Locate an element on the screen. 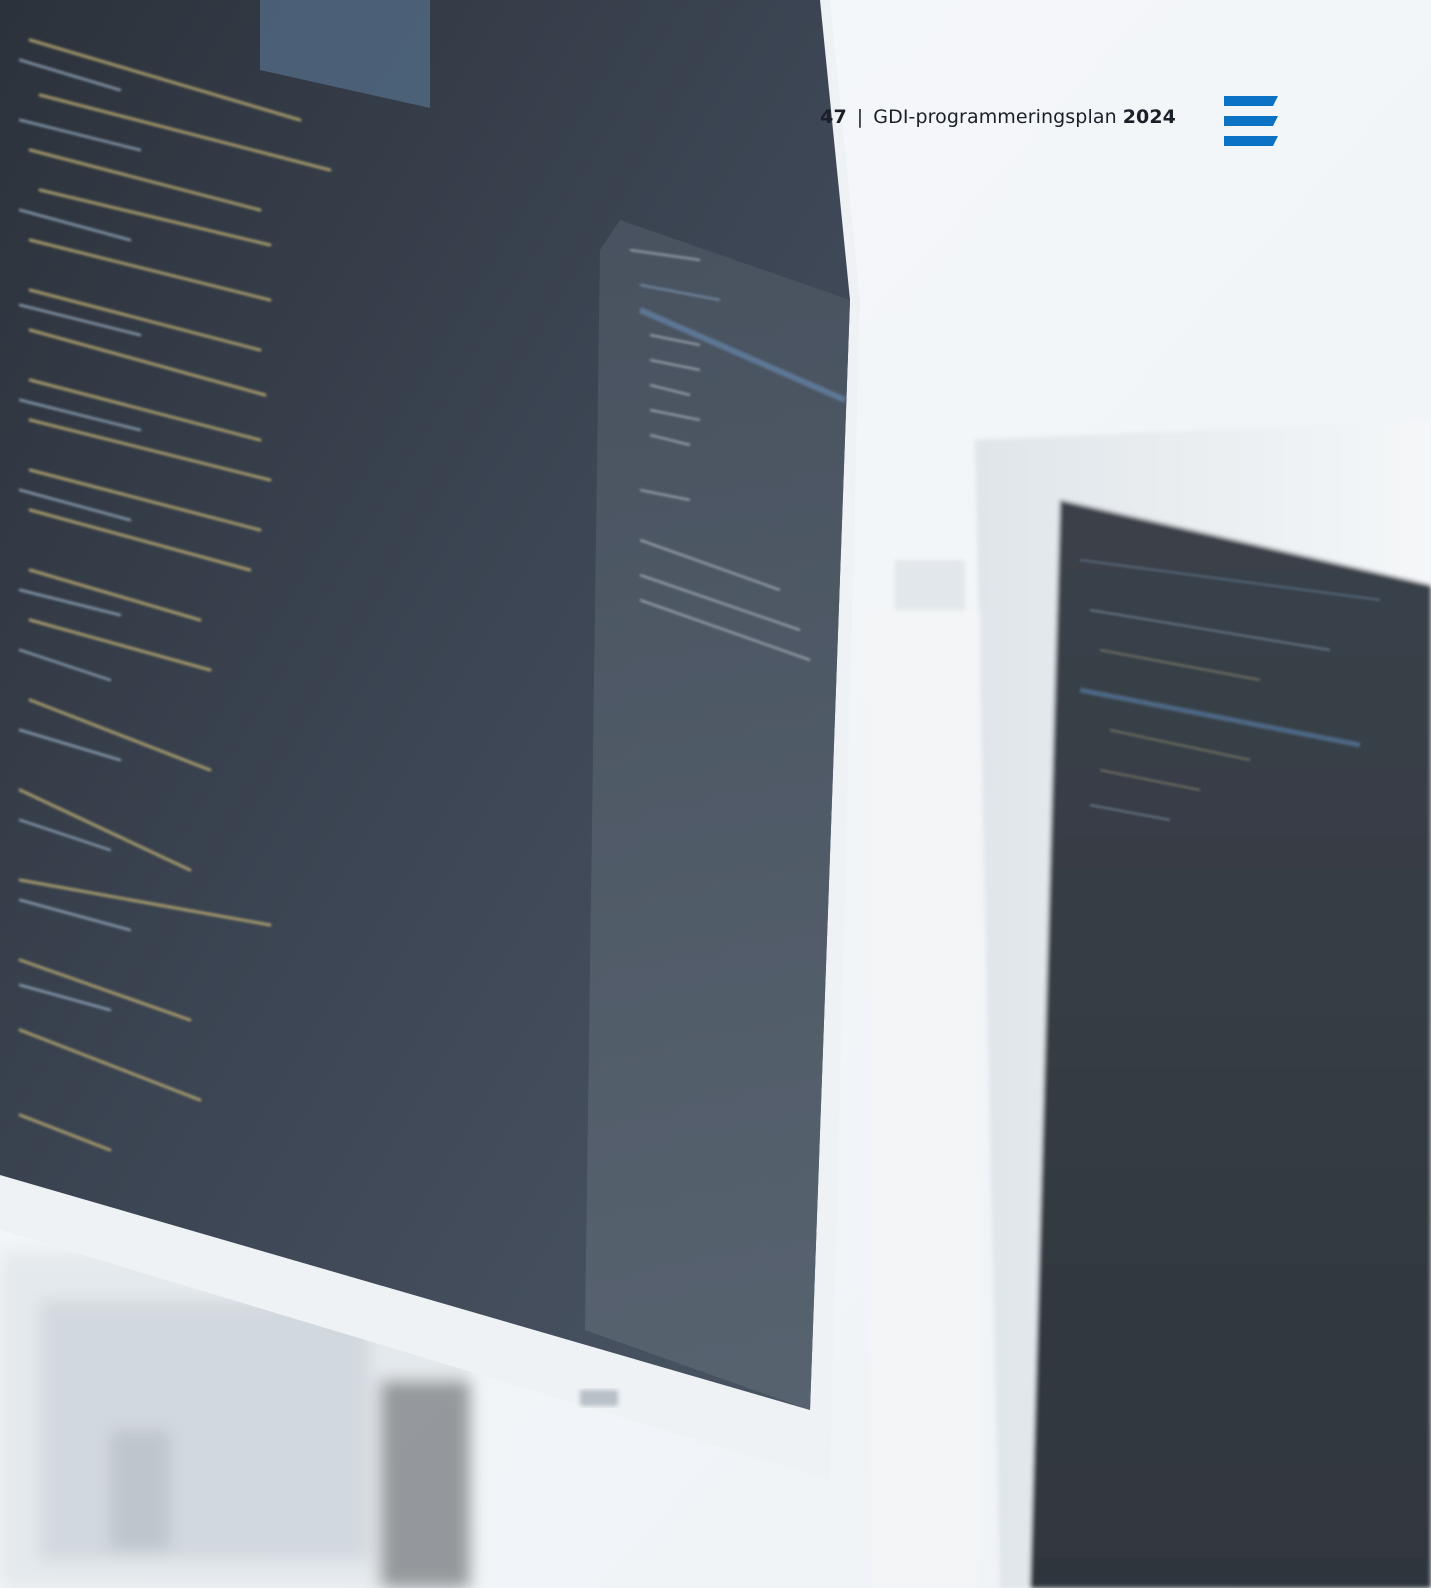 This screenshot has height=1588, width=1431. document-title: GDI-programmeringsplan is located at coordinates (995, 117).